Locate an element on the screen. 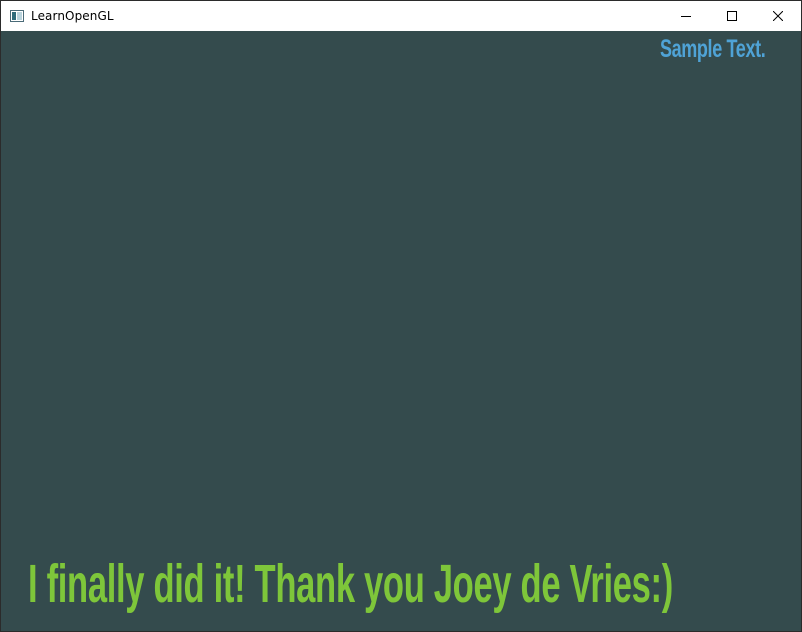  window-controls is located at coordinates (732, 16).